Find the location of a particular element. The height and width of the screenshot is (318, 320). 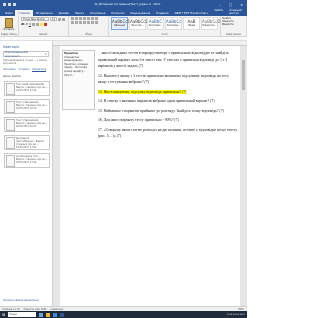

borders-icon is located at coordinates (96, 22).